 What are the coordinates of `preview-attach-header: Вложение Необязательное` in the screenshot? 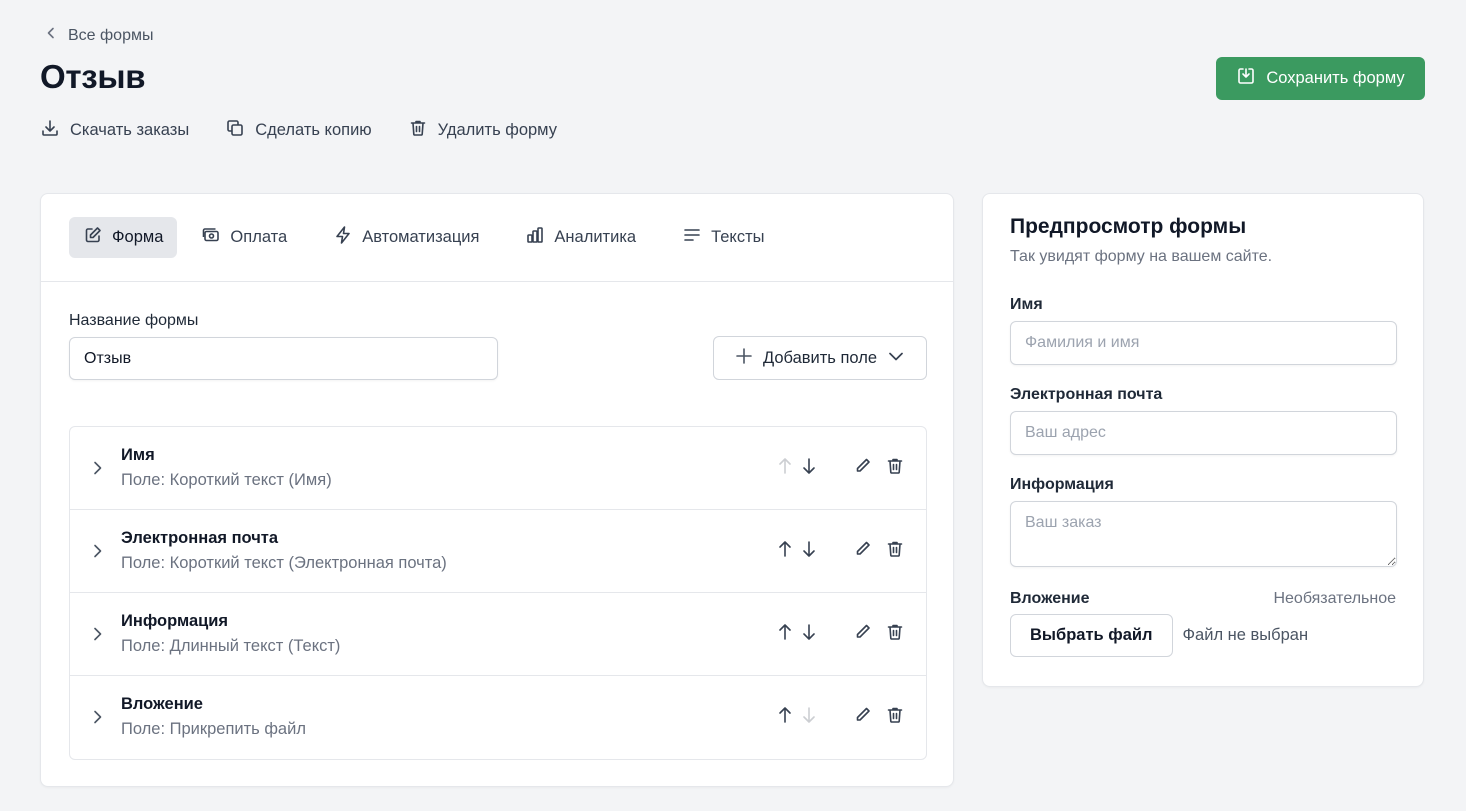 It's located at (1203, 599).